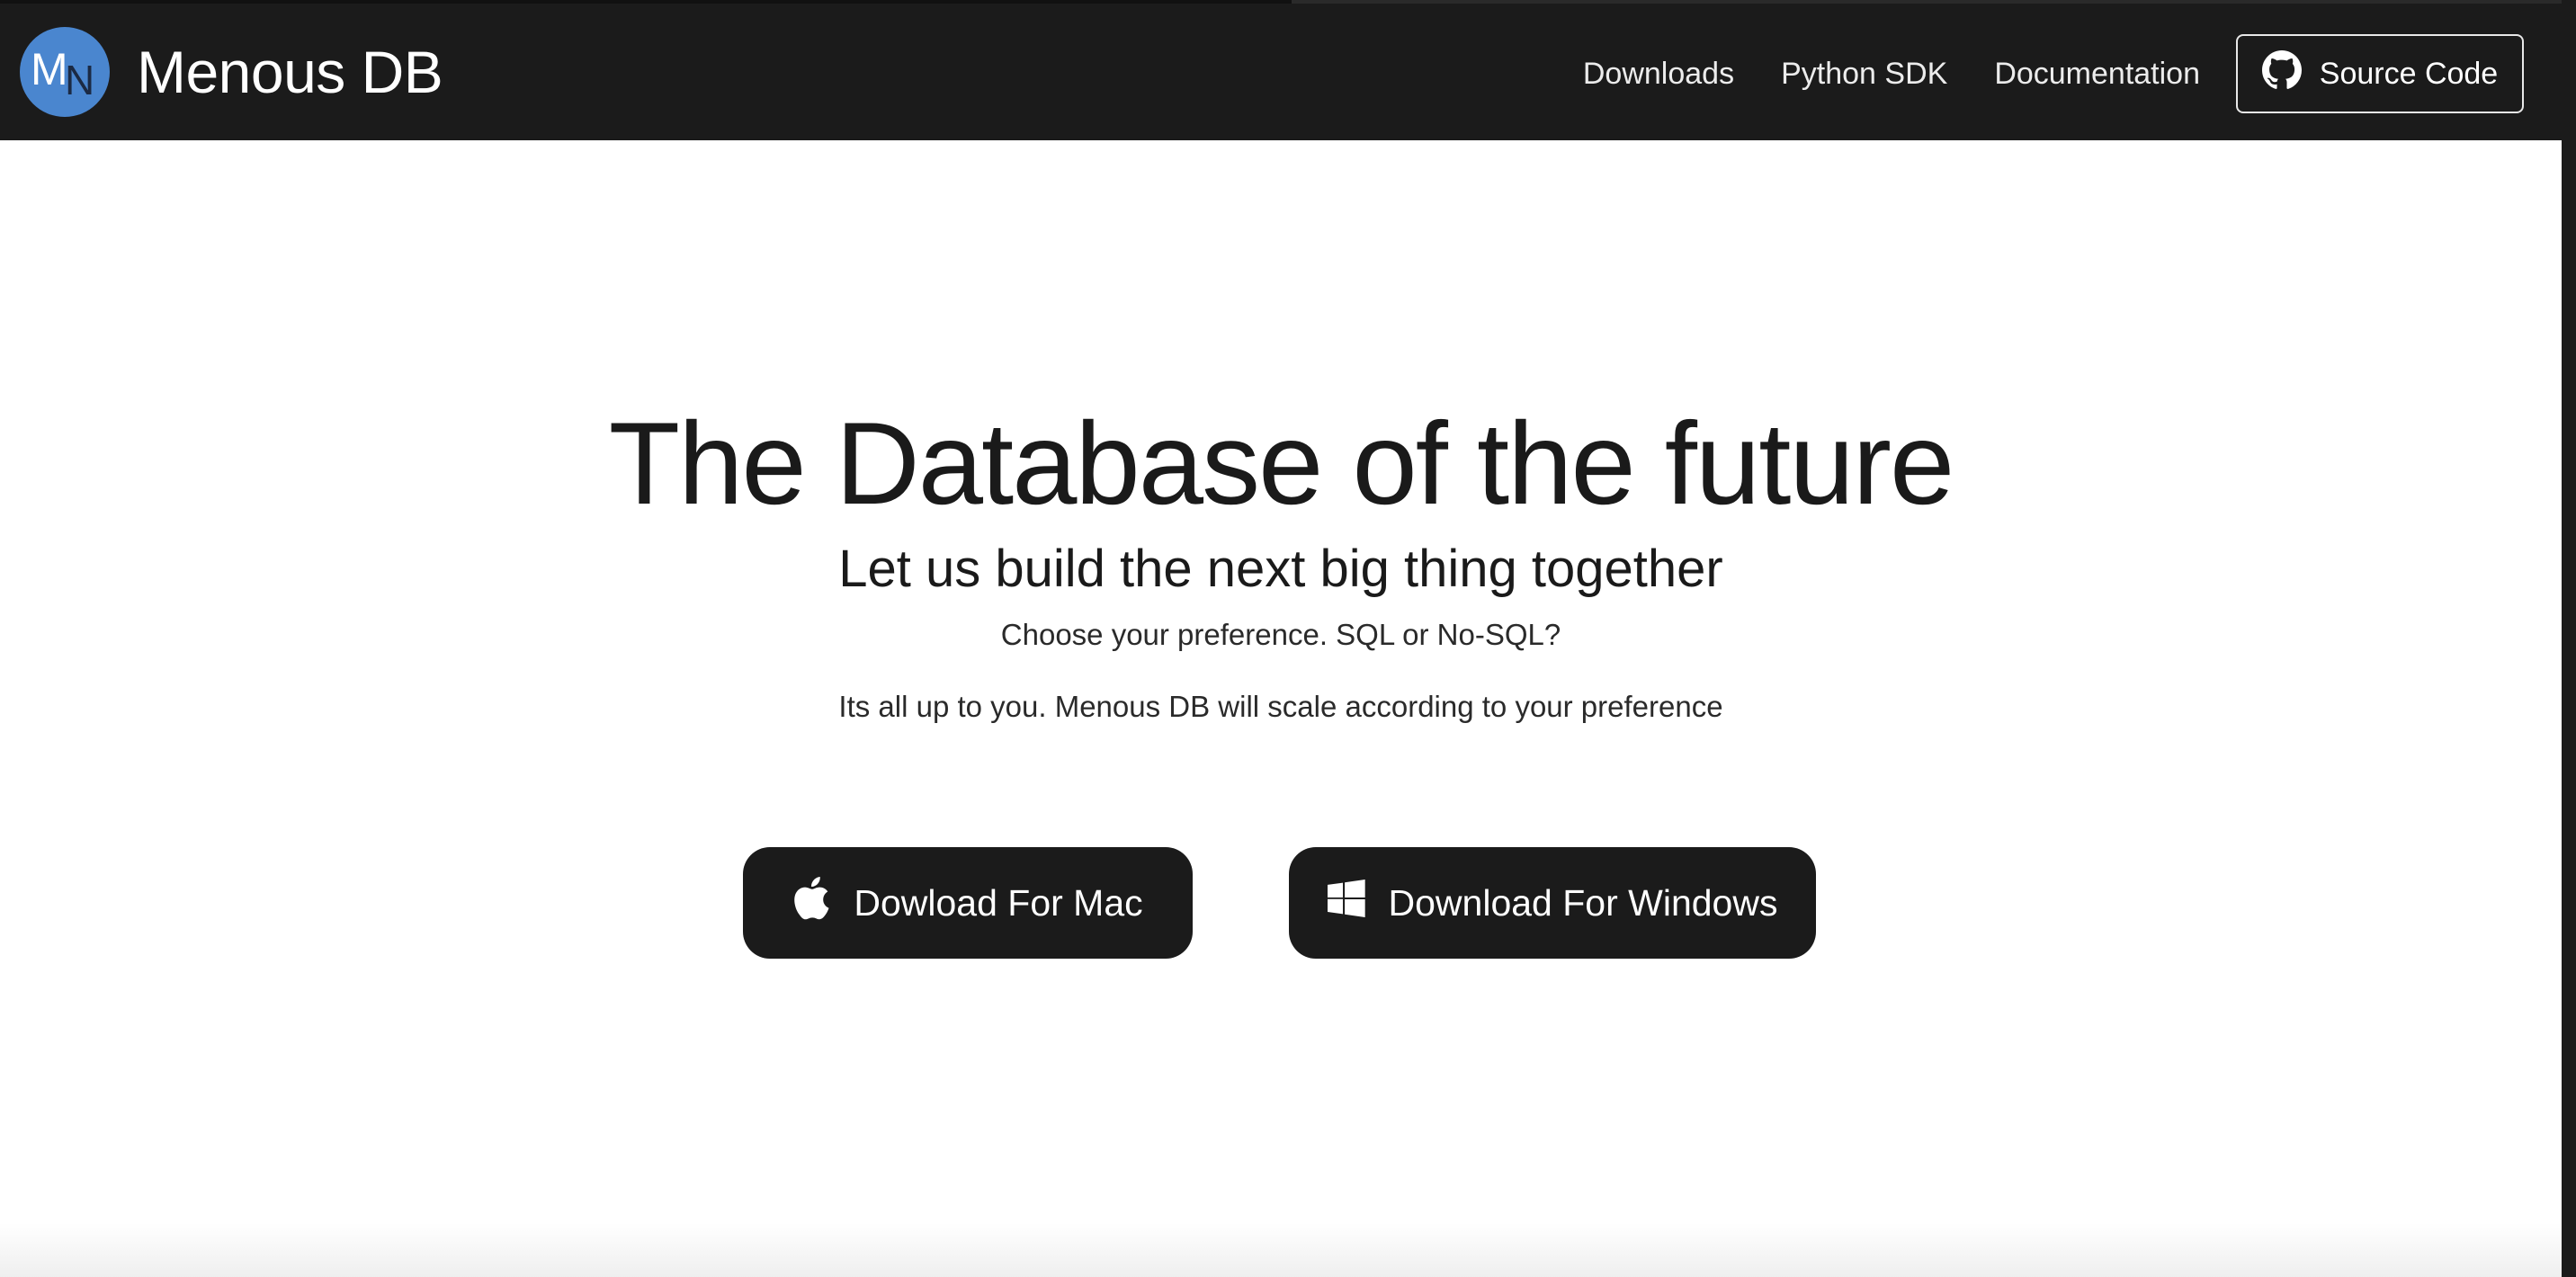  What do you see at coordinates (646, 2) in the screenshot?
I see `page-load-bar` at bounding box center [646, 2].